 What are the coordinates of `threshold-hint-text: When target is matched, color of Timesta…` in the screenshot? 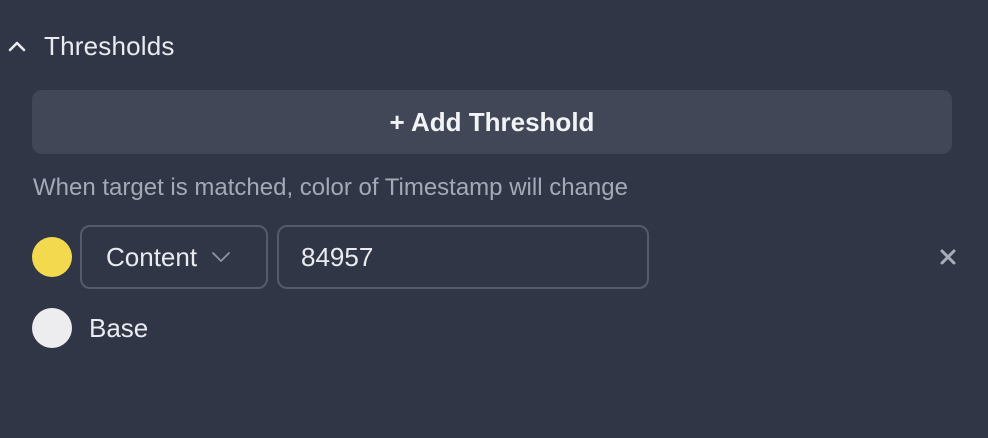 It's located at (330, 187).